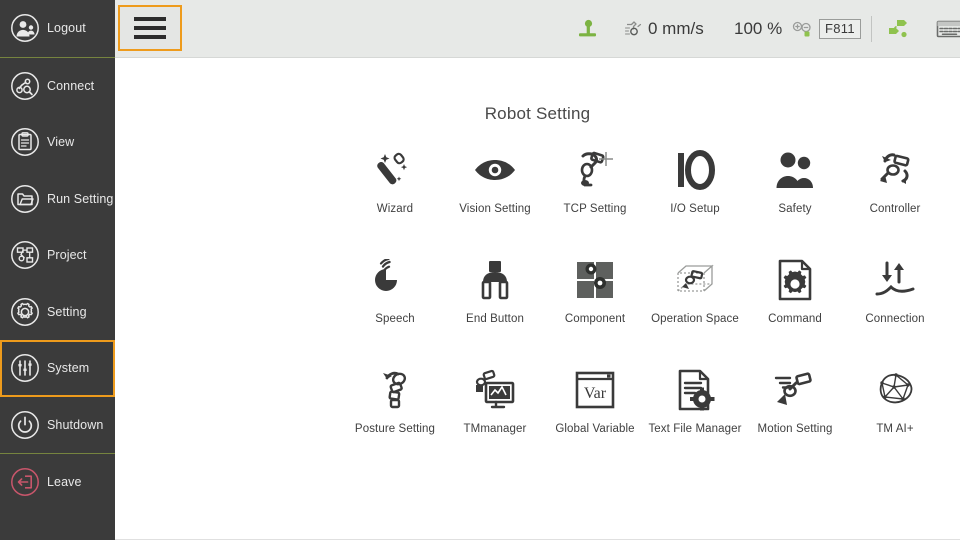 The image size is (960, 540). I want to click on tile-tm-ai-plus: TM AI+, so click(895, 400).